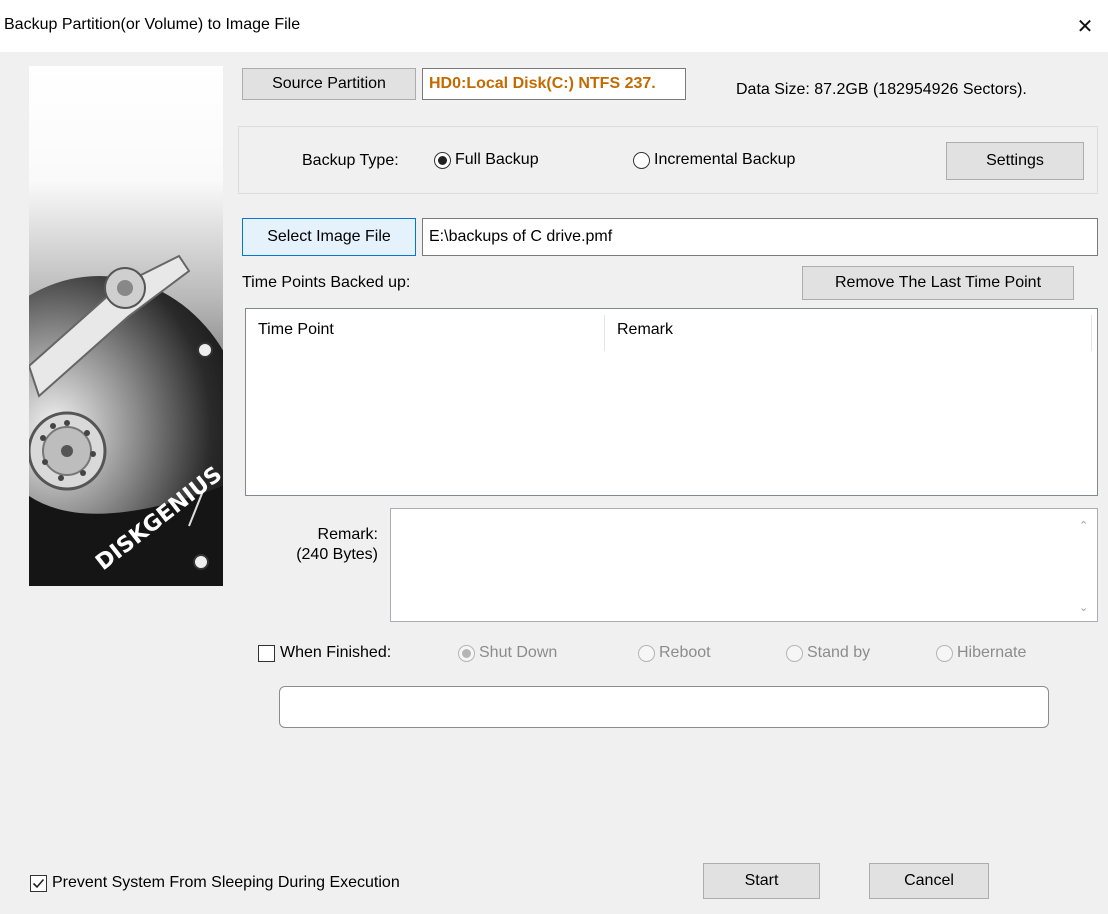 Image resolution: width=1108 pixels, height=914 pixels. Describe the element at coordinates (685, 652) in the screenshot. I see `reboot-label: Reboot` at that location.